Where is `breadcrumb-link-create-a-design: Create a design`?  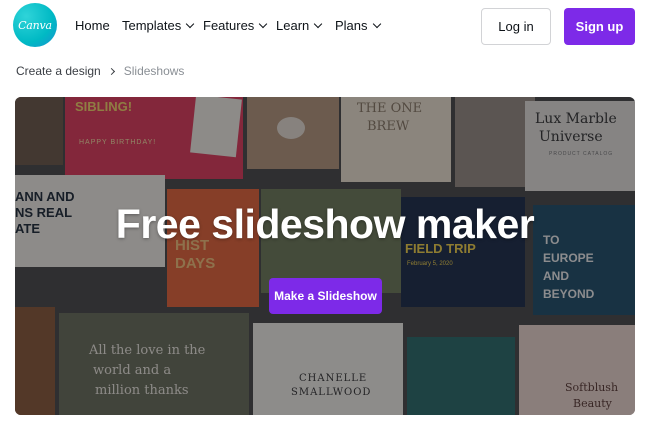
breadcrumb-link-create-a-design: Create a design is located at coordinates (58, 71).